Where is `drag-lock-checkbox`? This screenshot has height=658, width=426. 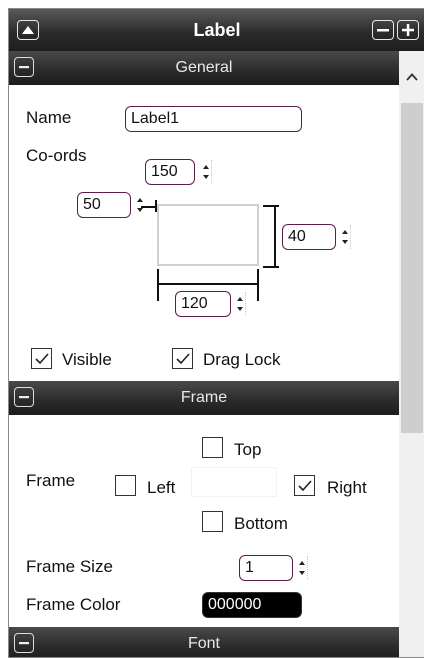 drag-lock-checkbox is located at coordinates (182, 358).